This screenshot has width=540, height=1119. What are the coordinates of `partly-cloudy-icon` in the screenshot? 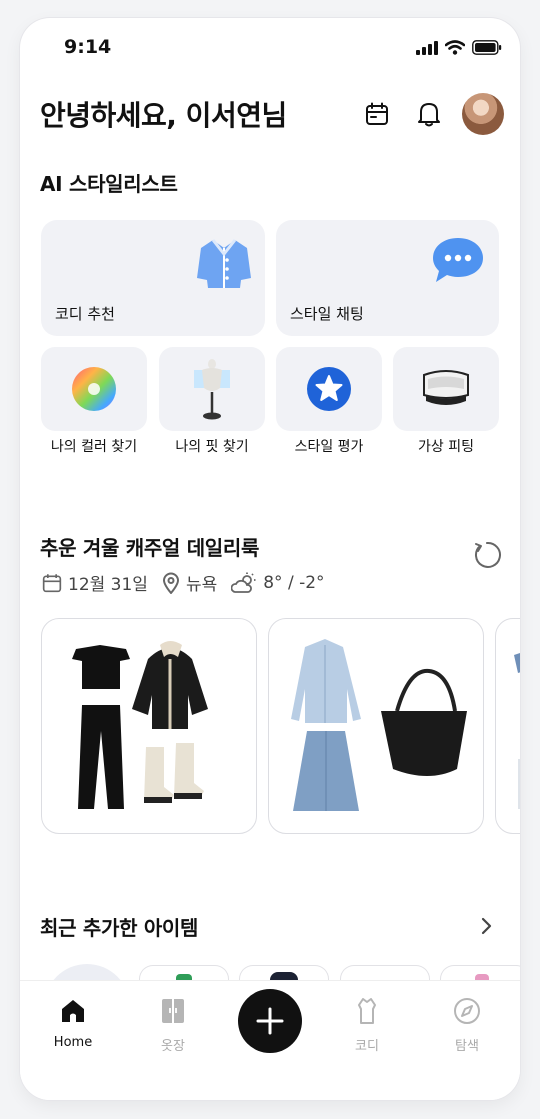 It's located at (243, 582).